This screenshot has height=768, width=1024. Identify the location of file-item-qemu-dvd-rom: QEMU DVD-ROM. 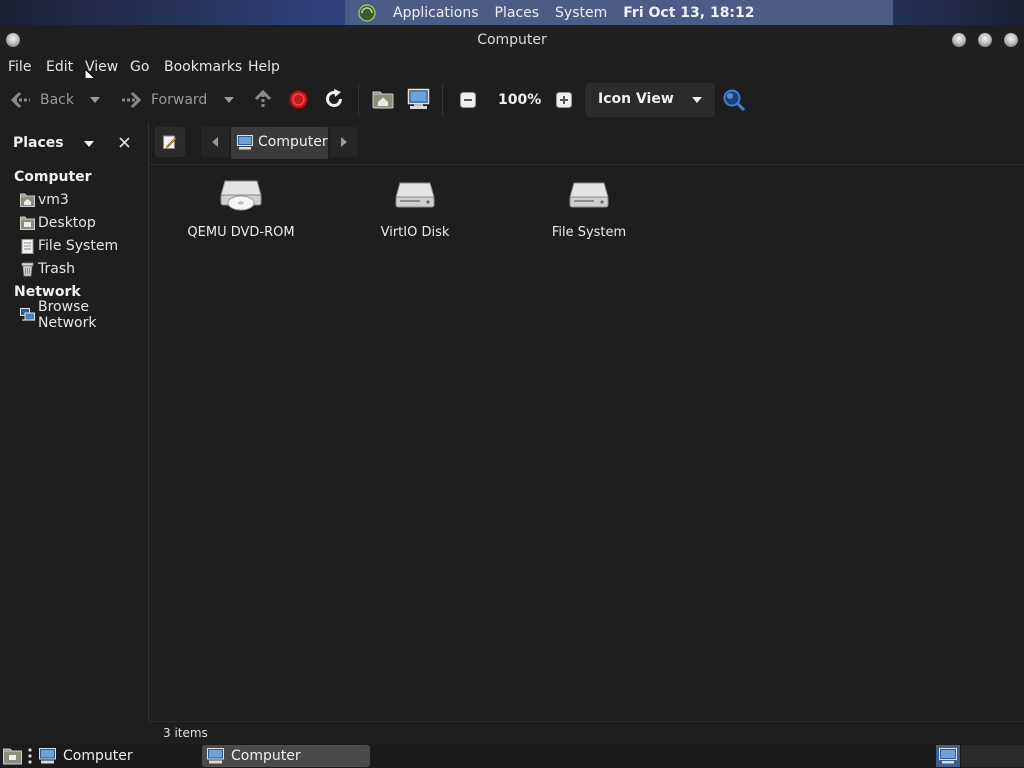
(241, 208).